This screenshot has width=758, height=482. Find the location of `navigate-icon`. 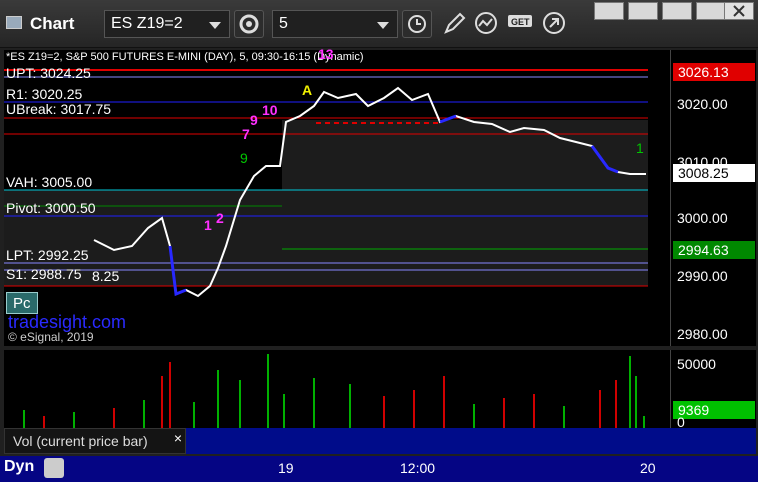

navigate-icon is located at coordinates (555, 24).